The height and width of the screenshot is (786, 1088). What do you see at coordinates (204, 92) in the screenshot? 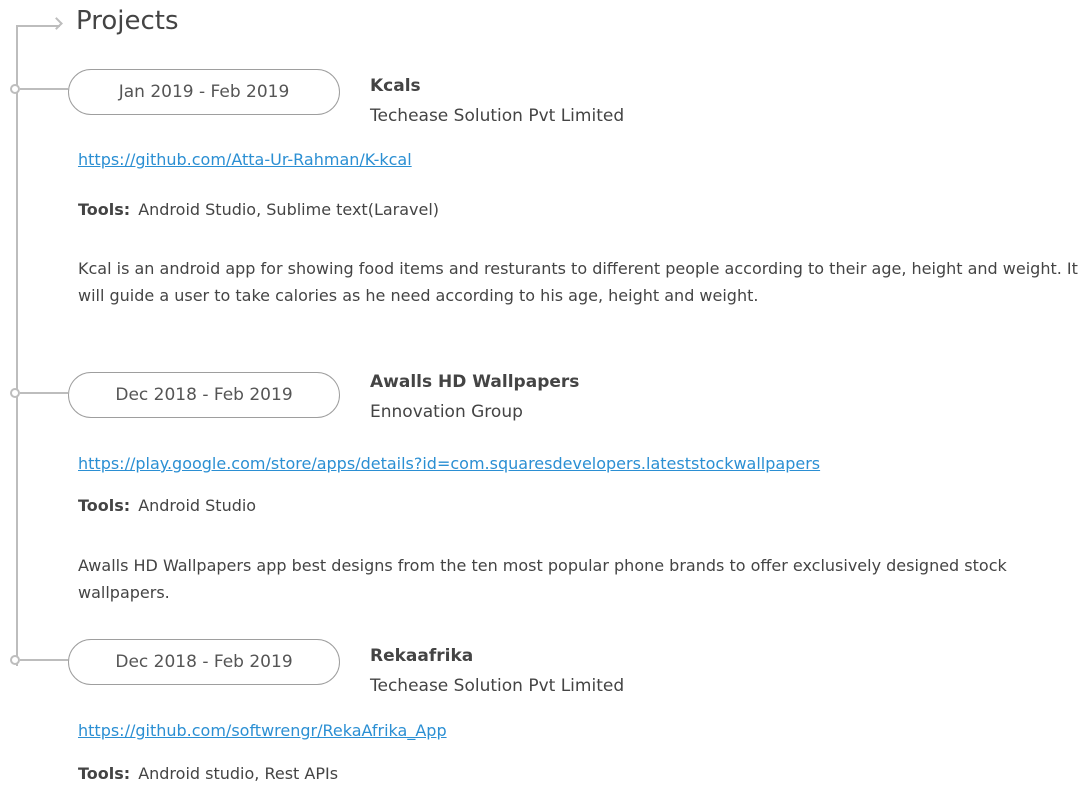
I see `date-range-badge: Jan 2019 - Feb 2019` at bounding box center [204, 92].